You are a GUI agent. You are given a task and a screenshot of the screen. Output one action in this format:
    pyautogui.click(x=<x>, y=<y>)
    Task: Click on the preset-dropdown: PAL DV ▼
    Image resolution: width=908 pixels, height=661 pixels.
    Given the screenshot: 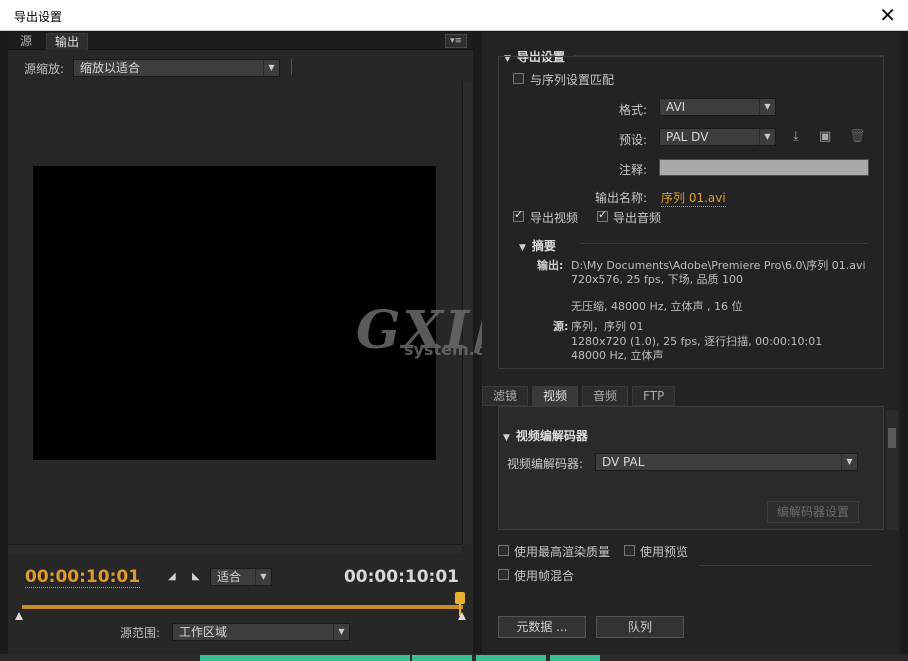 What is the action you would take?
    pyautogui.click(x=717, y=137)
    